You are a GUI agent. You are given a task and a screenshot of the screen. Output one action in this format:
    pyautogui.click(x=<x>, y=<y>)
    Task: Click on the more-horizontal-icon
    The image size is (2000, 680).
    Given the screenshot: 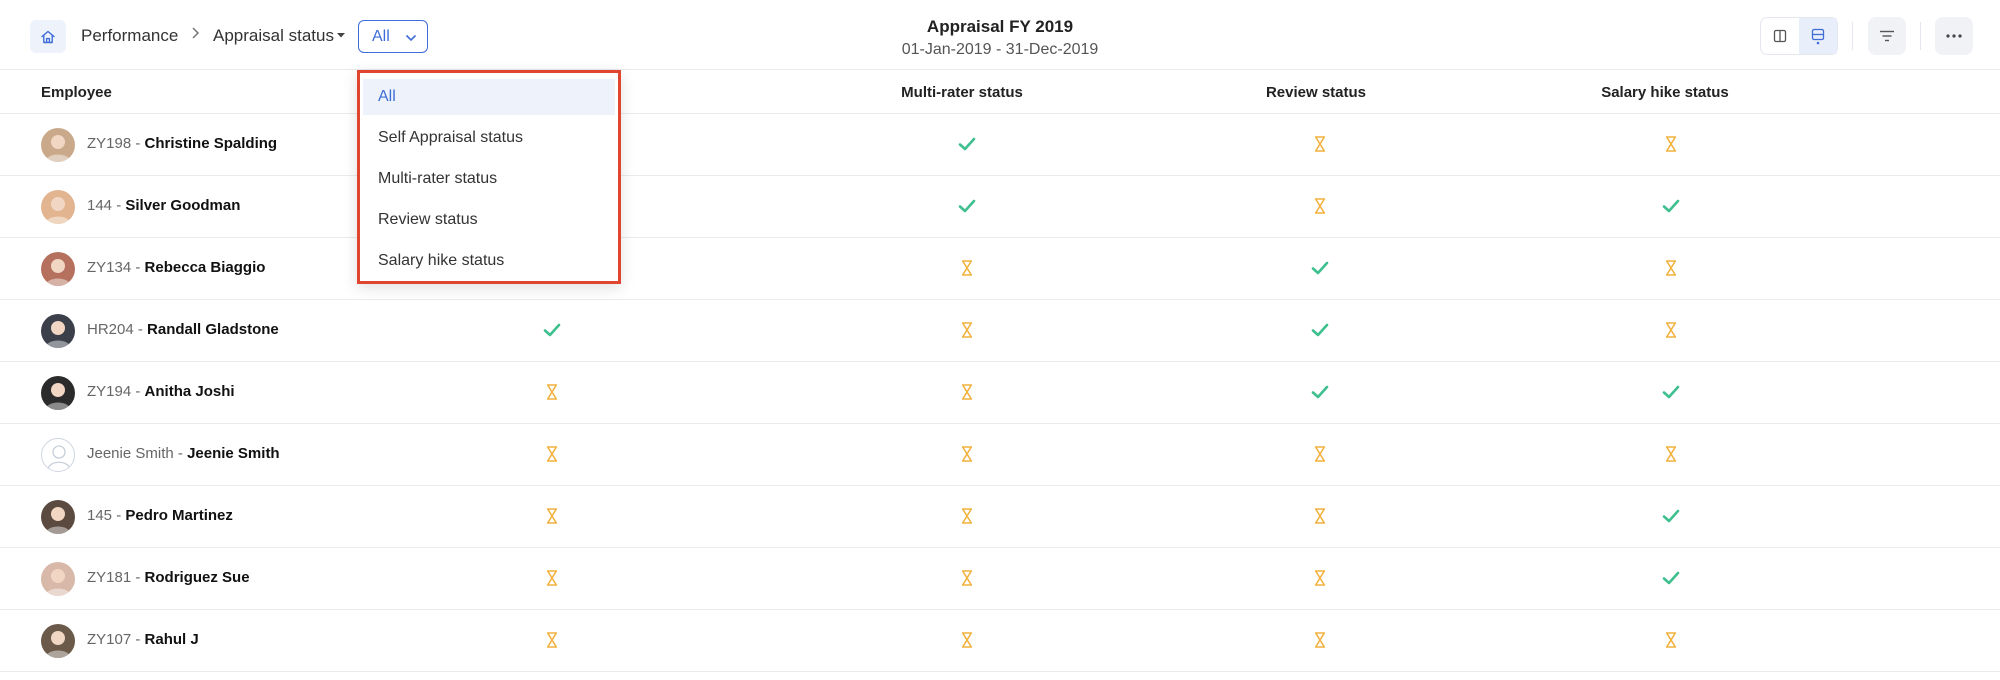 What is the action you would take?
    pyautogui.click(x=1954, y=36)
    